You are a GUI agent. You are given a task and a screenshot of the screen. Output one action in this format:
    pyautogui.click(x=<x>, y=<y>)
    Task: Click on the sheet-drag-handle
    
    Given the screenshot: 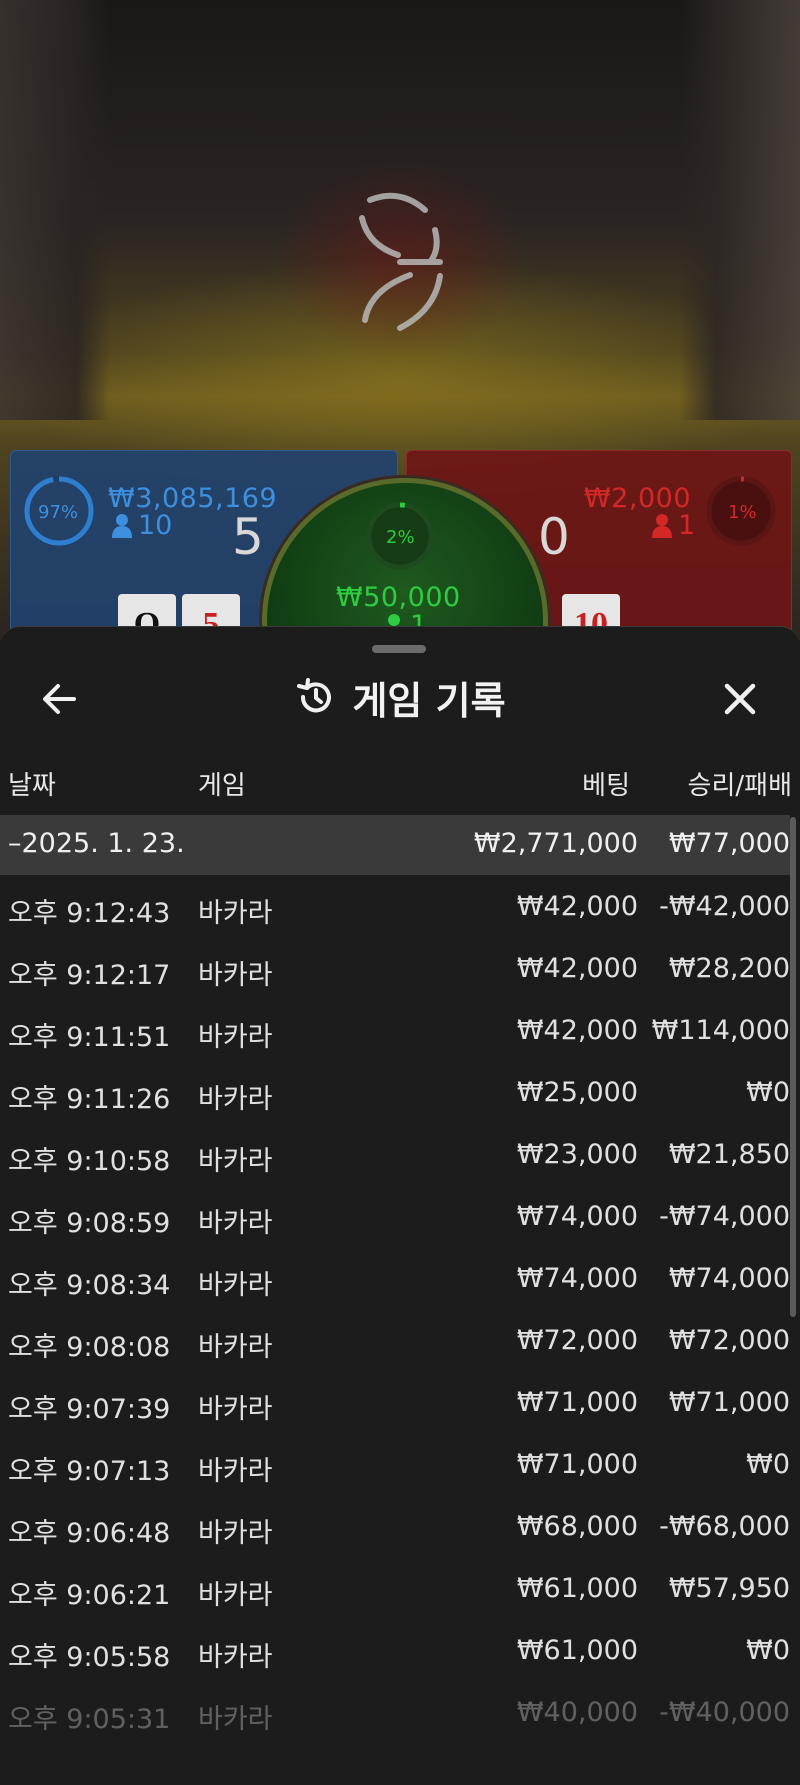 What is the action you would take?
    pyautogui.click(x=399, y=649)
    